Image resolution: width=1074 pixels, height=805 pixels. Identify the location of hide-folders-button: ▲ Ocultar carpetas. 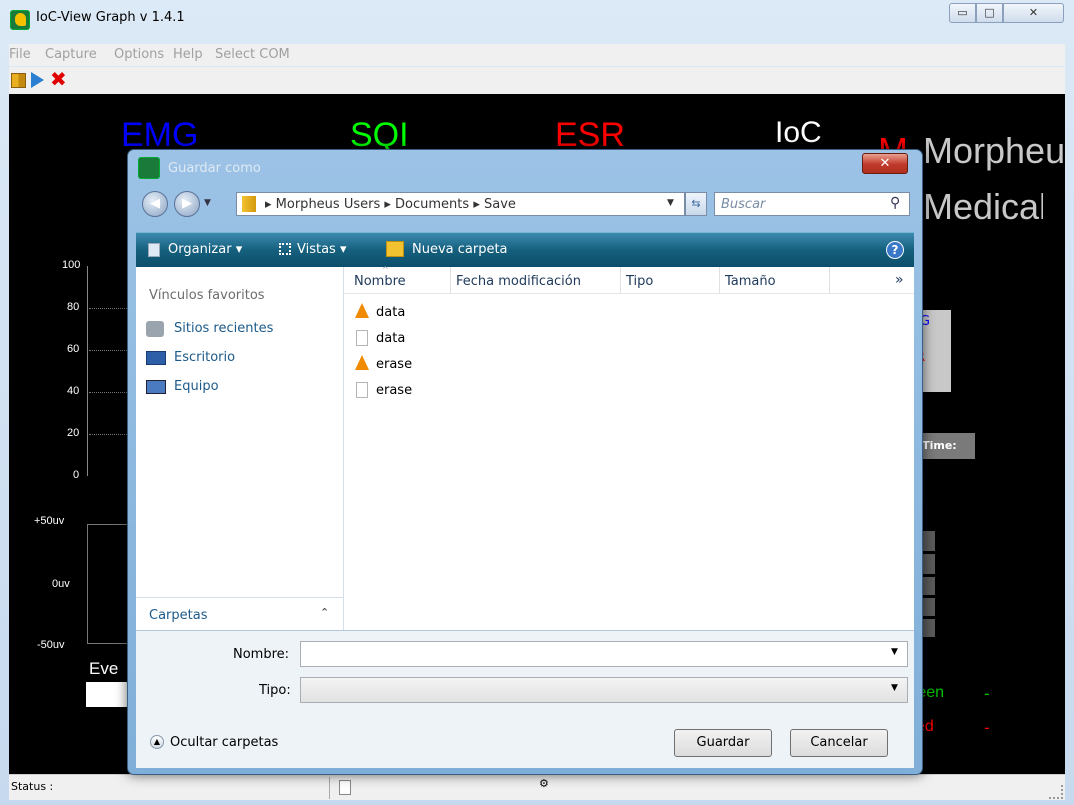
(224, 745).